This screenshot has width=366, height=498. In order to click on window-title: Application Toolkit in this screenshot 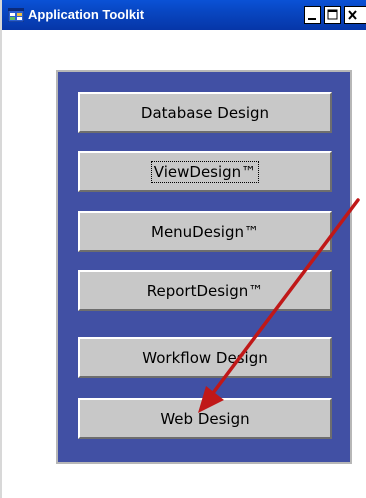, I will do `click(86, 14)`.